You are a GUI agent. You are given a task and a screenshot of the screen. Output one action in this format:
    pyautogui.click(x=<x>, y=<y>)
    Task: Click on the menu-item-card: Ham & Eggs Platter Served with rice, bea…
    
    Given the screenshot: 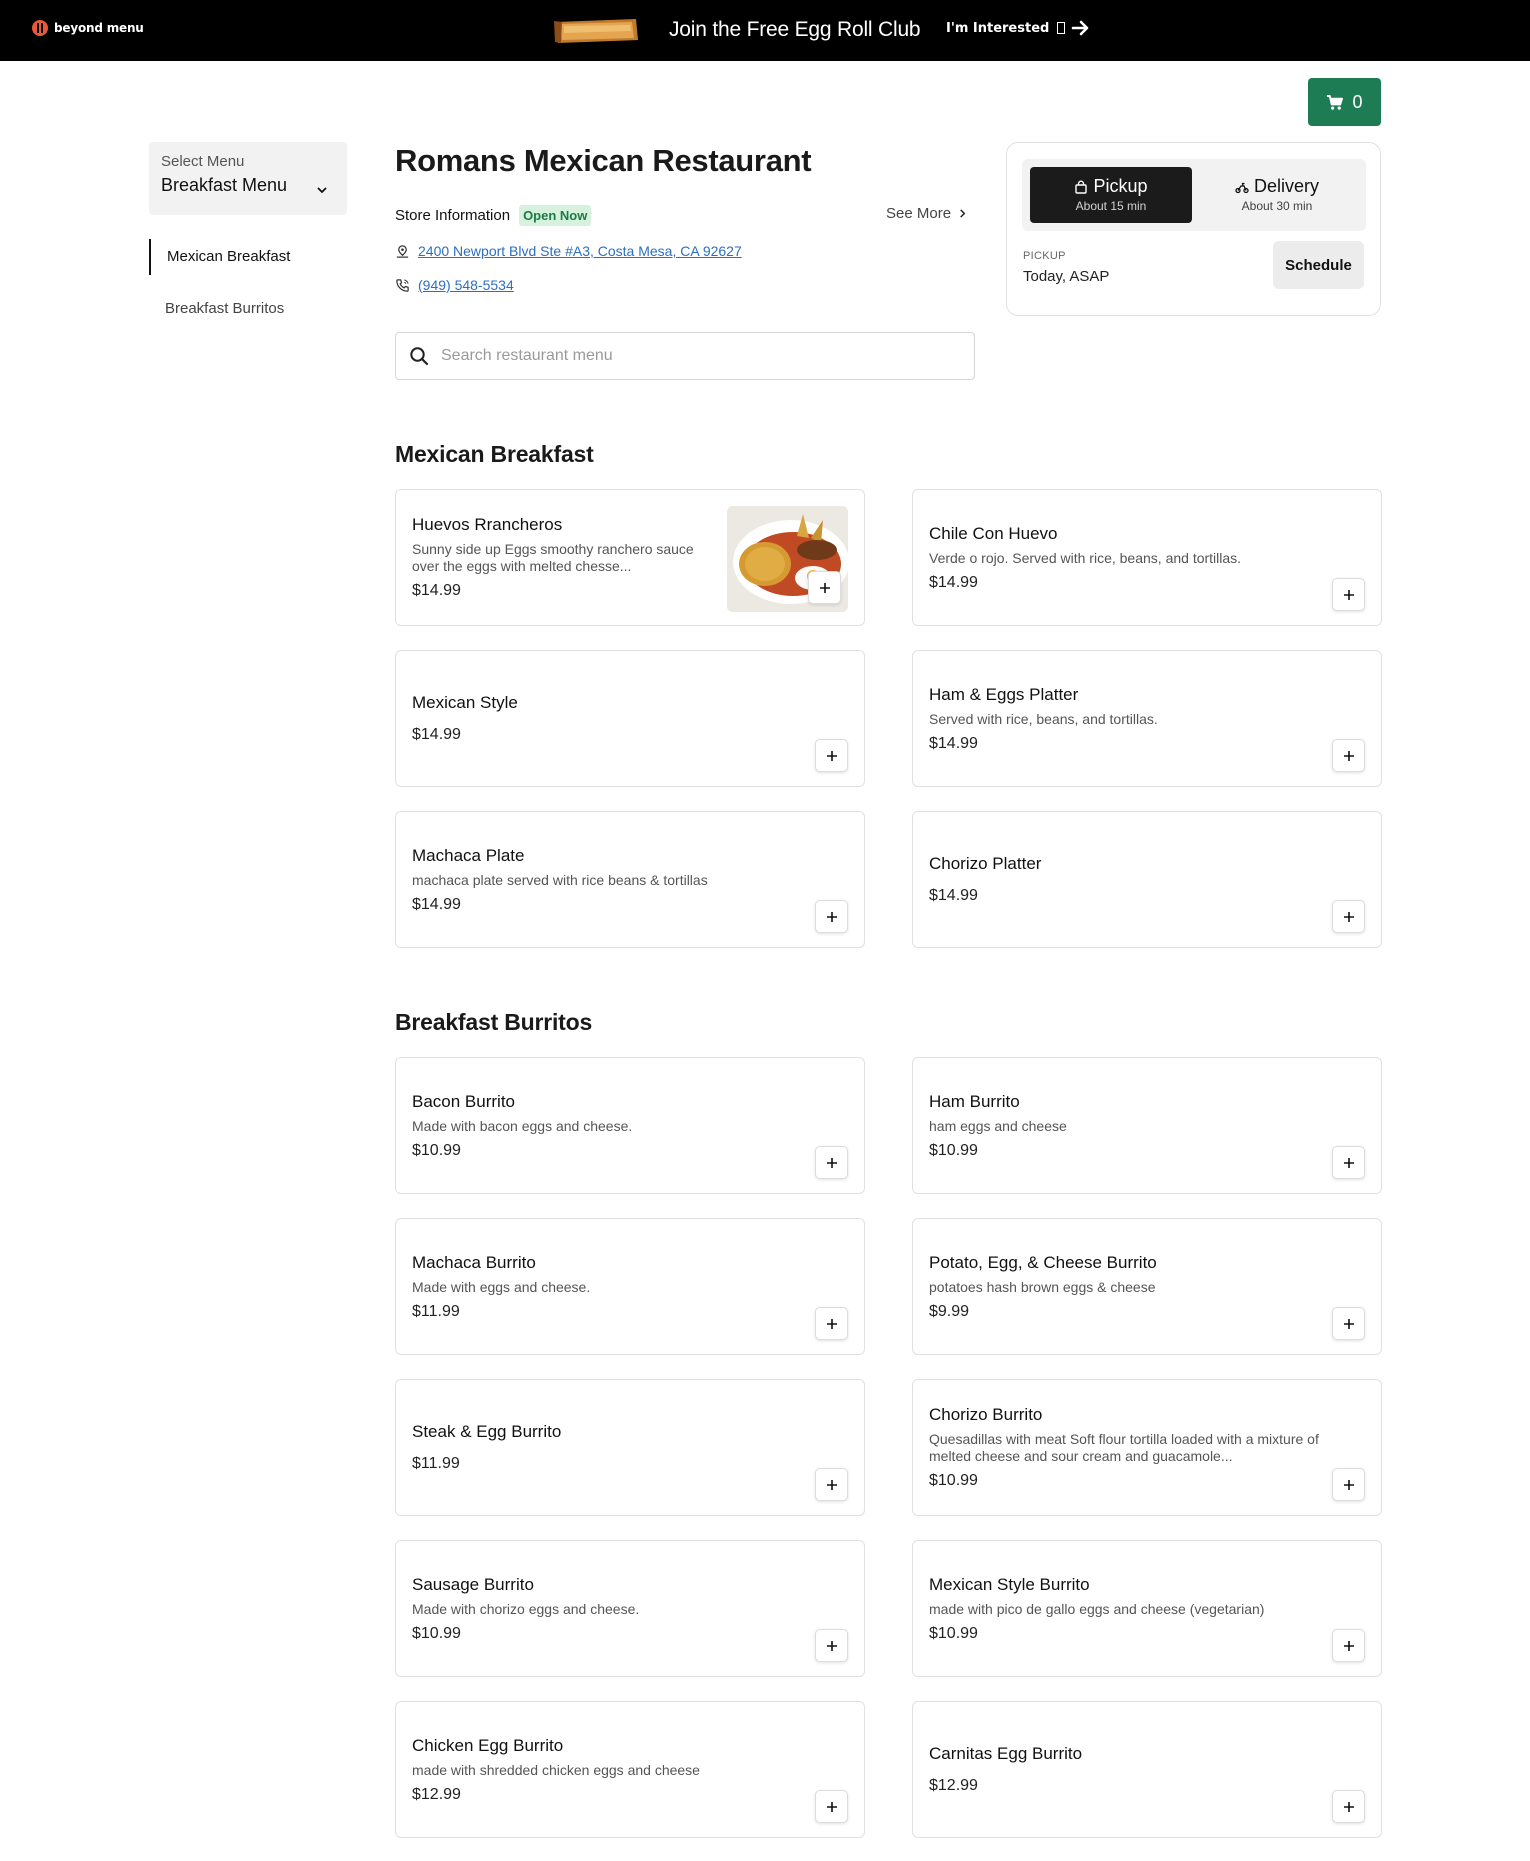 What is the action you would take?
    pyautogui.click(x=1147, y=718)
    